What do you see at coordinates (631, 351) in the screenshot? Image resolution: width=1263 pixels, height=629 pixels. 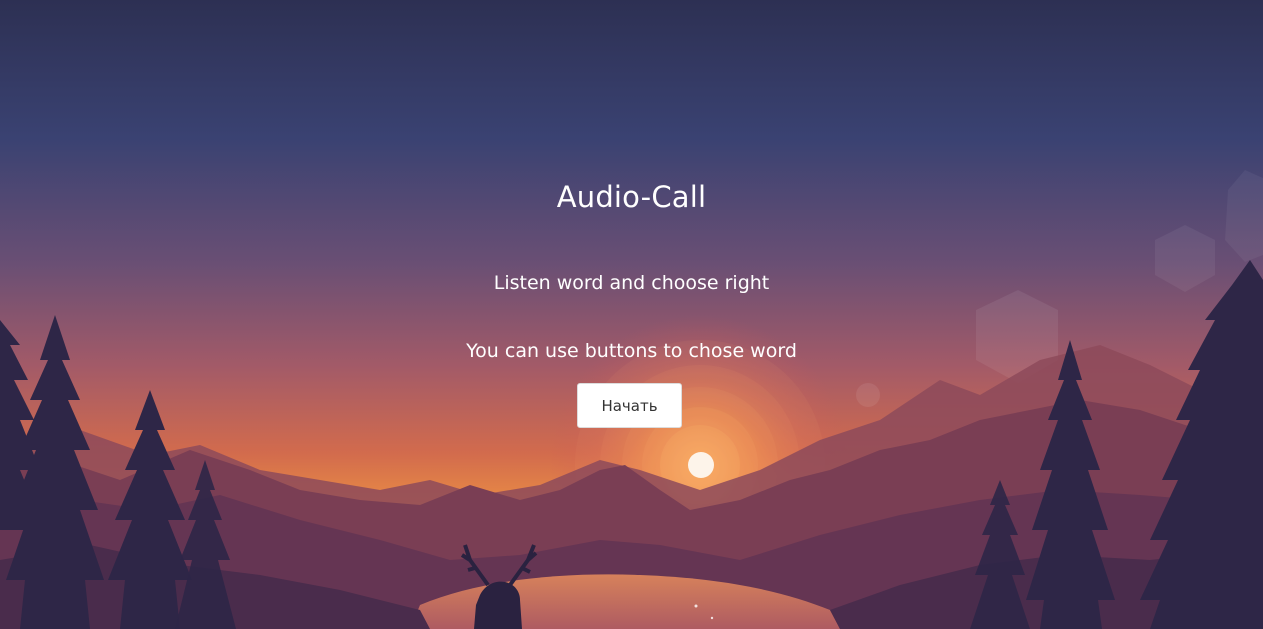 I see `instructions-text: You can use buttons to chose word` at bounding box center [631, 351].